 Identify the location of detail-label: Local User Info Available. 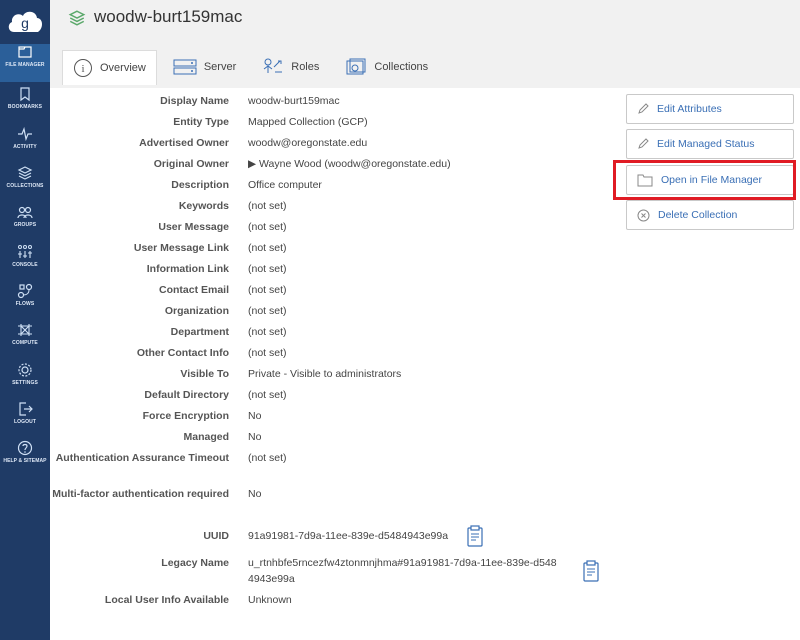
(166, 600).